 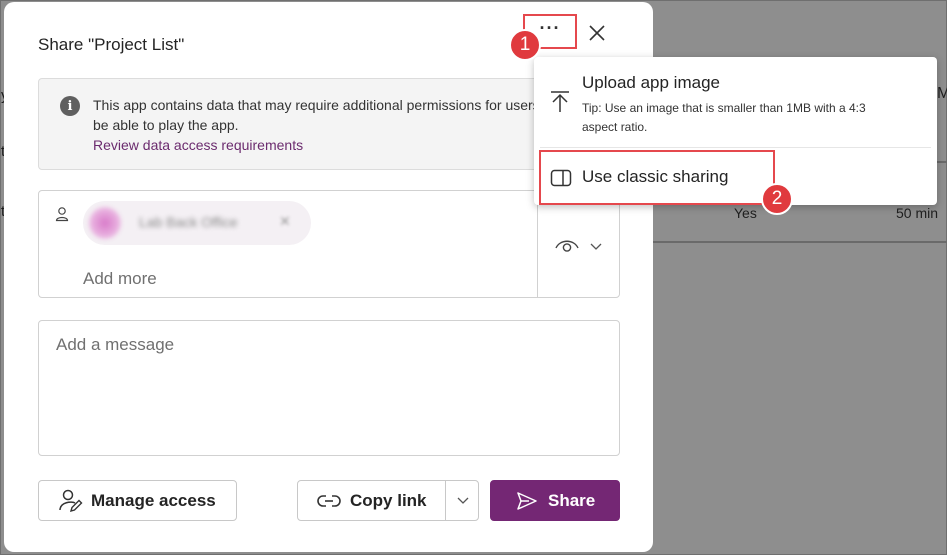 I want to click on people-picker: Lab Back Office ✕ Add more, so click(x=329, y=244).